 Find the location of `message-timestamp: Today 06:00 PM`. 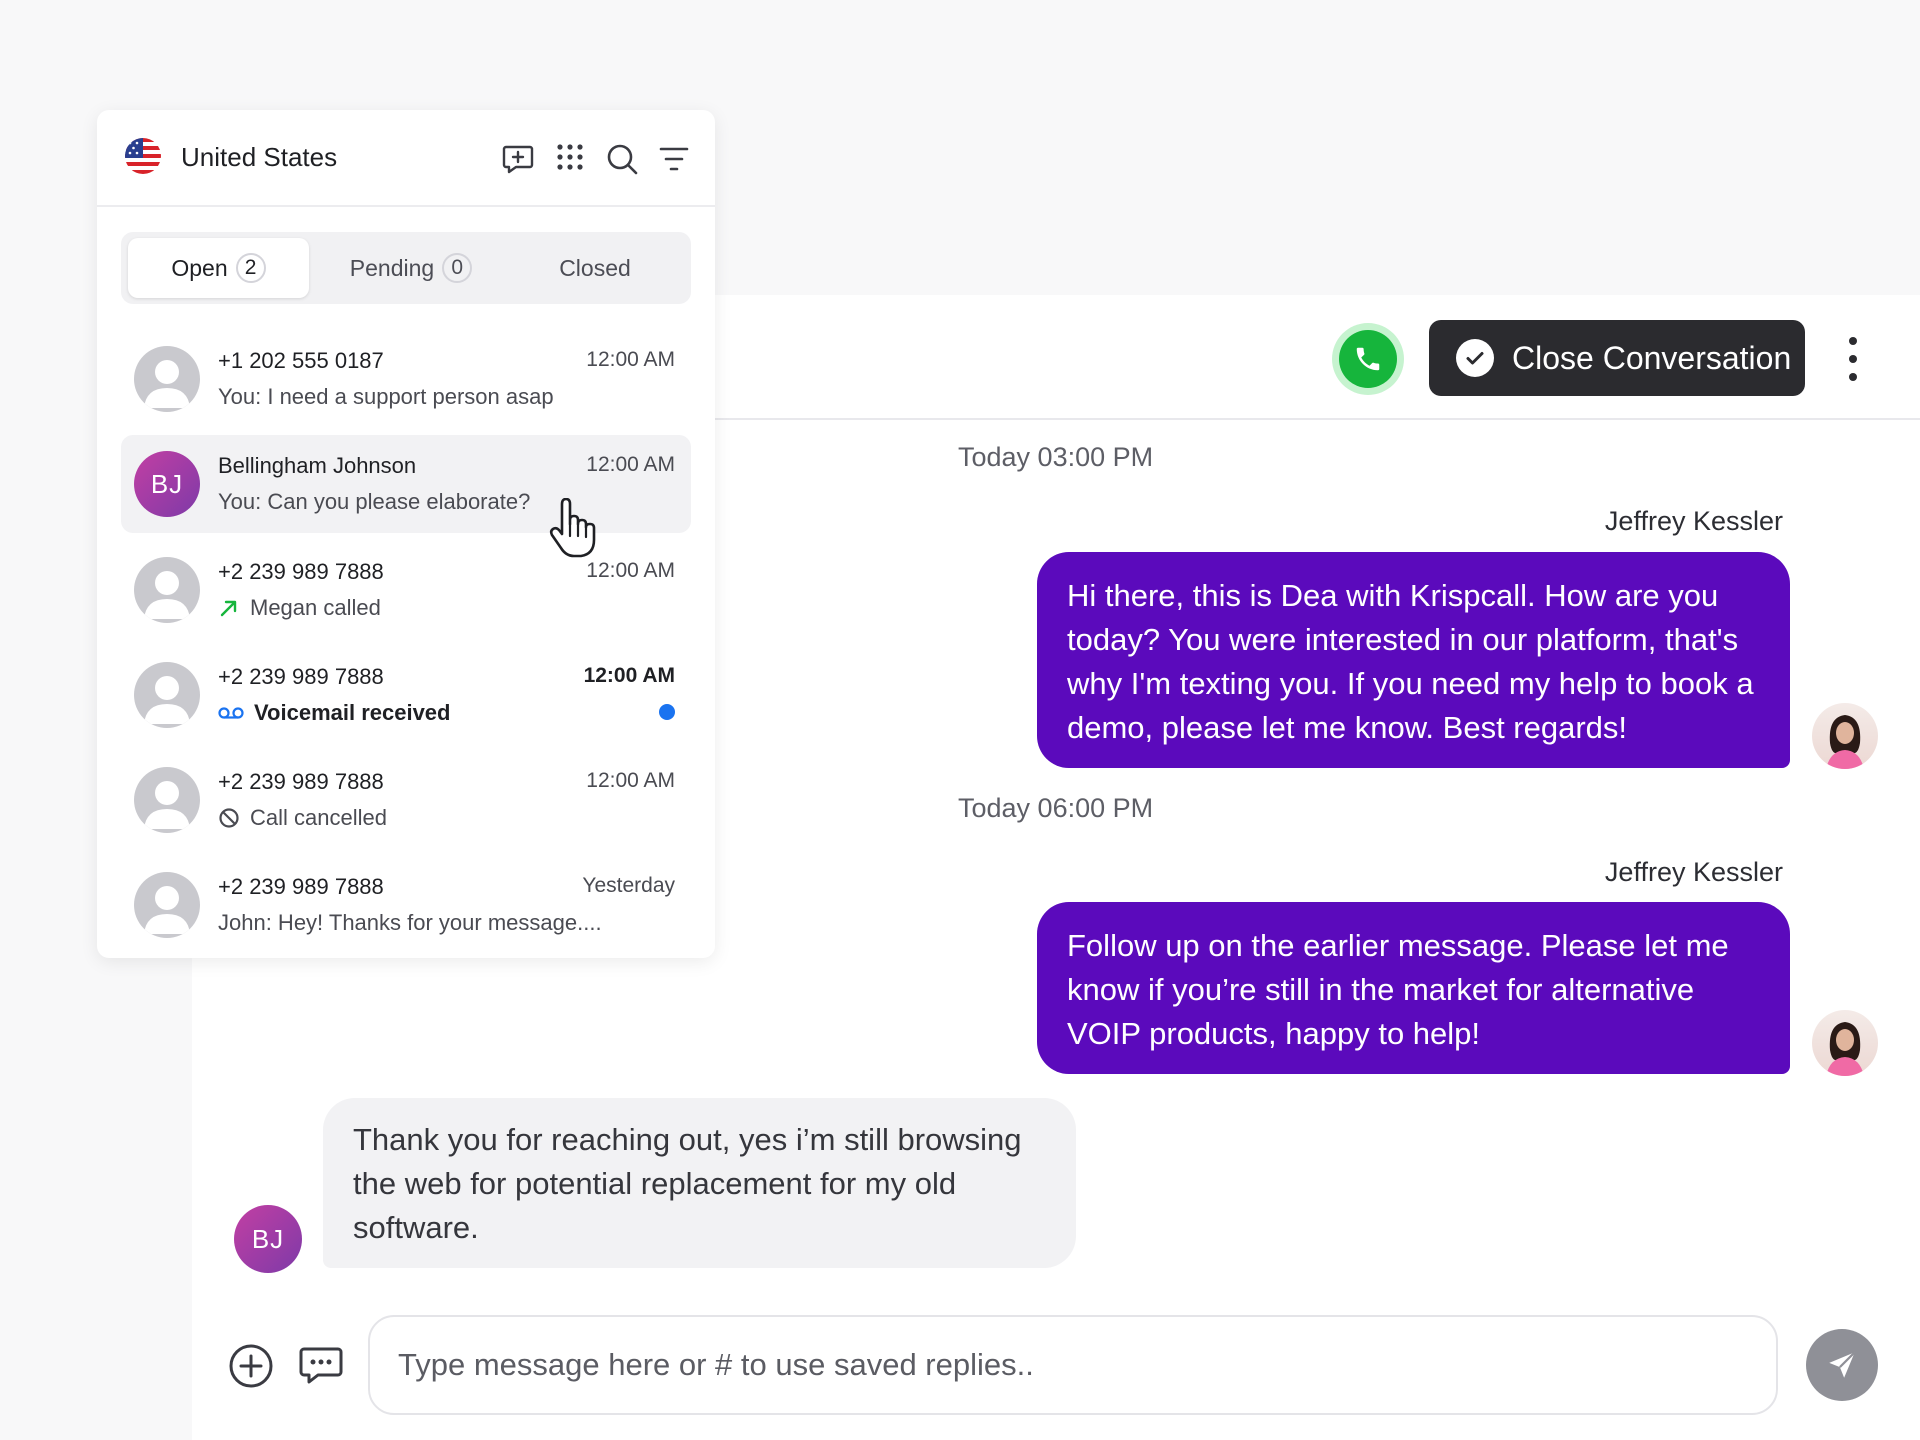

message-timestamp: Today 06:00 PM is located at coordinates (1056, 808).